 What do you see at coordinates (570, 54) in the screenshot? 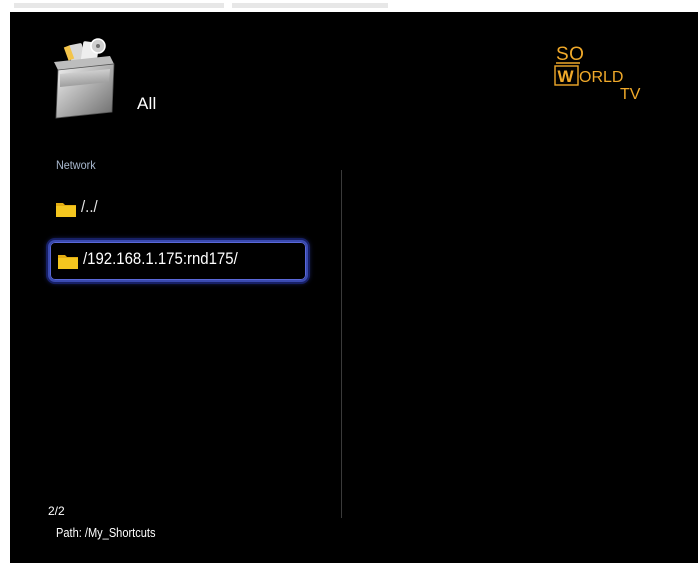
I see `logo-line1: SO` at bounding box center [570, 54].